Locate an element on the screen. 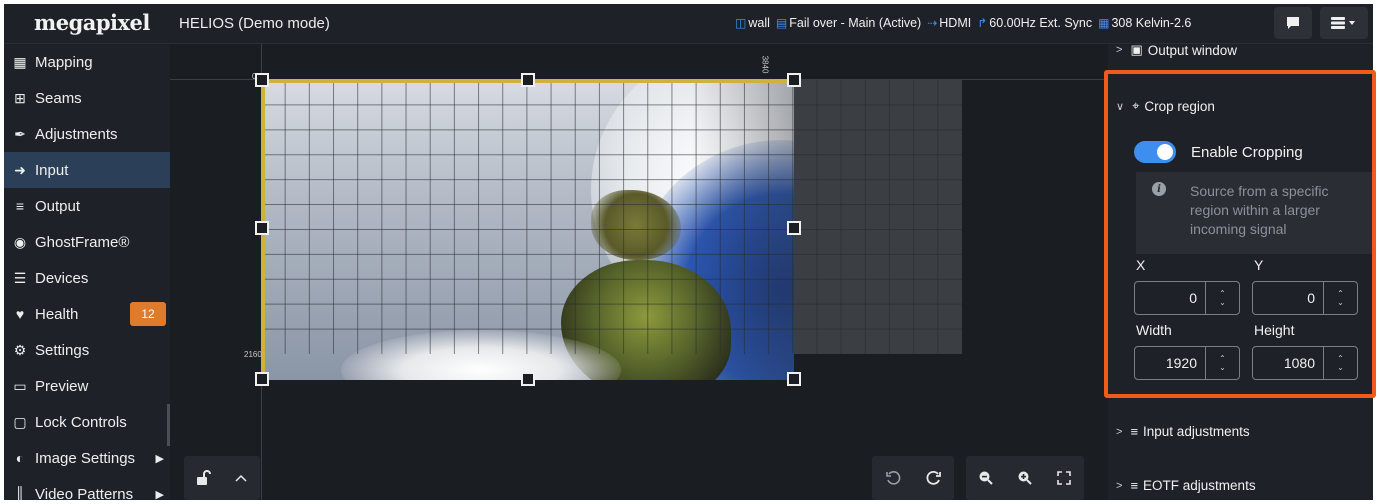 The width and height of the screenshot is (1377, 504). cogs-icon: ⚙ is located at coordinates (20, 349).